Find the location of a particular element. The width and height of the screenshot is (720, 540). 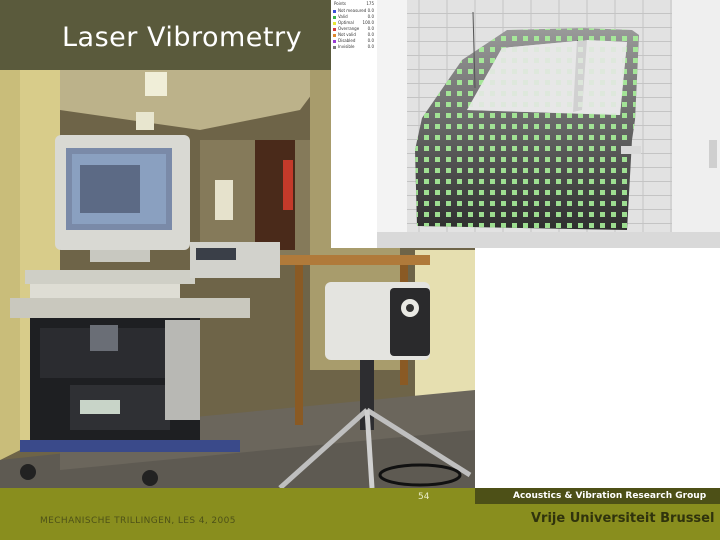

legend-heading-value: 175 is located at coordinates (370, 3).